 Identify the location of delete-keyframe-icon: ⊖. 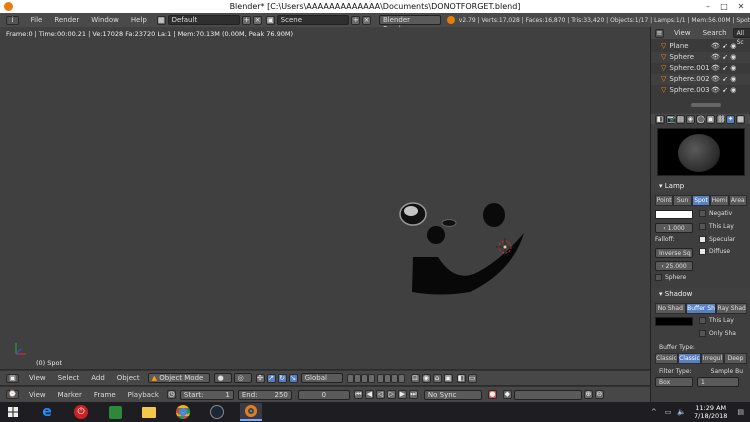
(599, 394).